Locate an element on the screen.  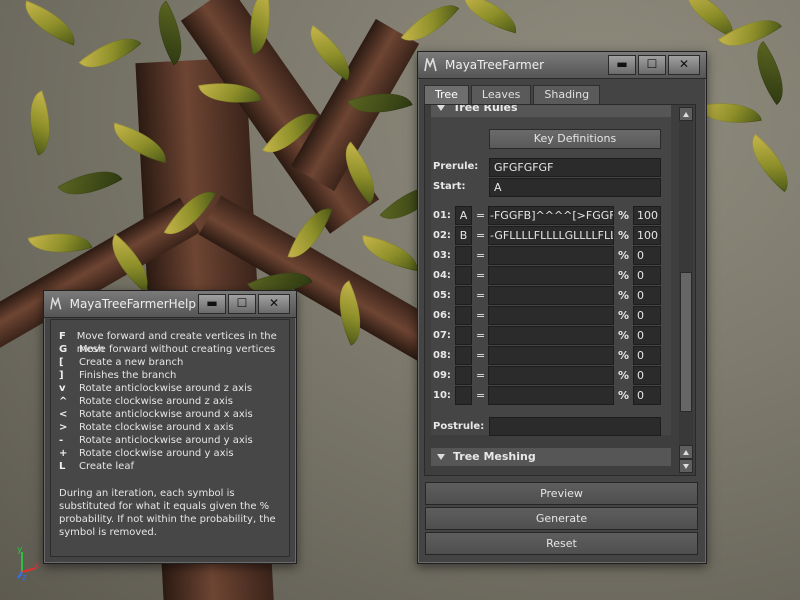
tab-shading: Shading is located at coordinates (567, 94).